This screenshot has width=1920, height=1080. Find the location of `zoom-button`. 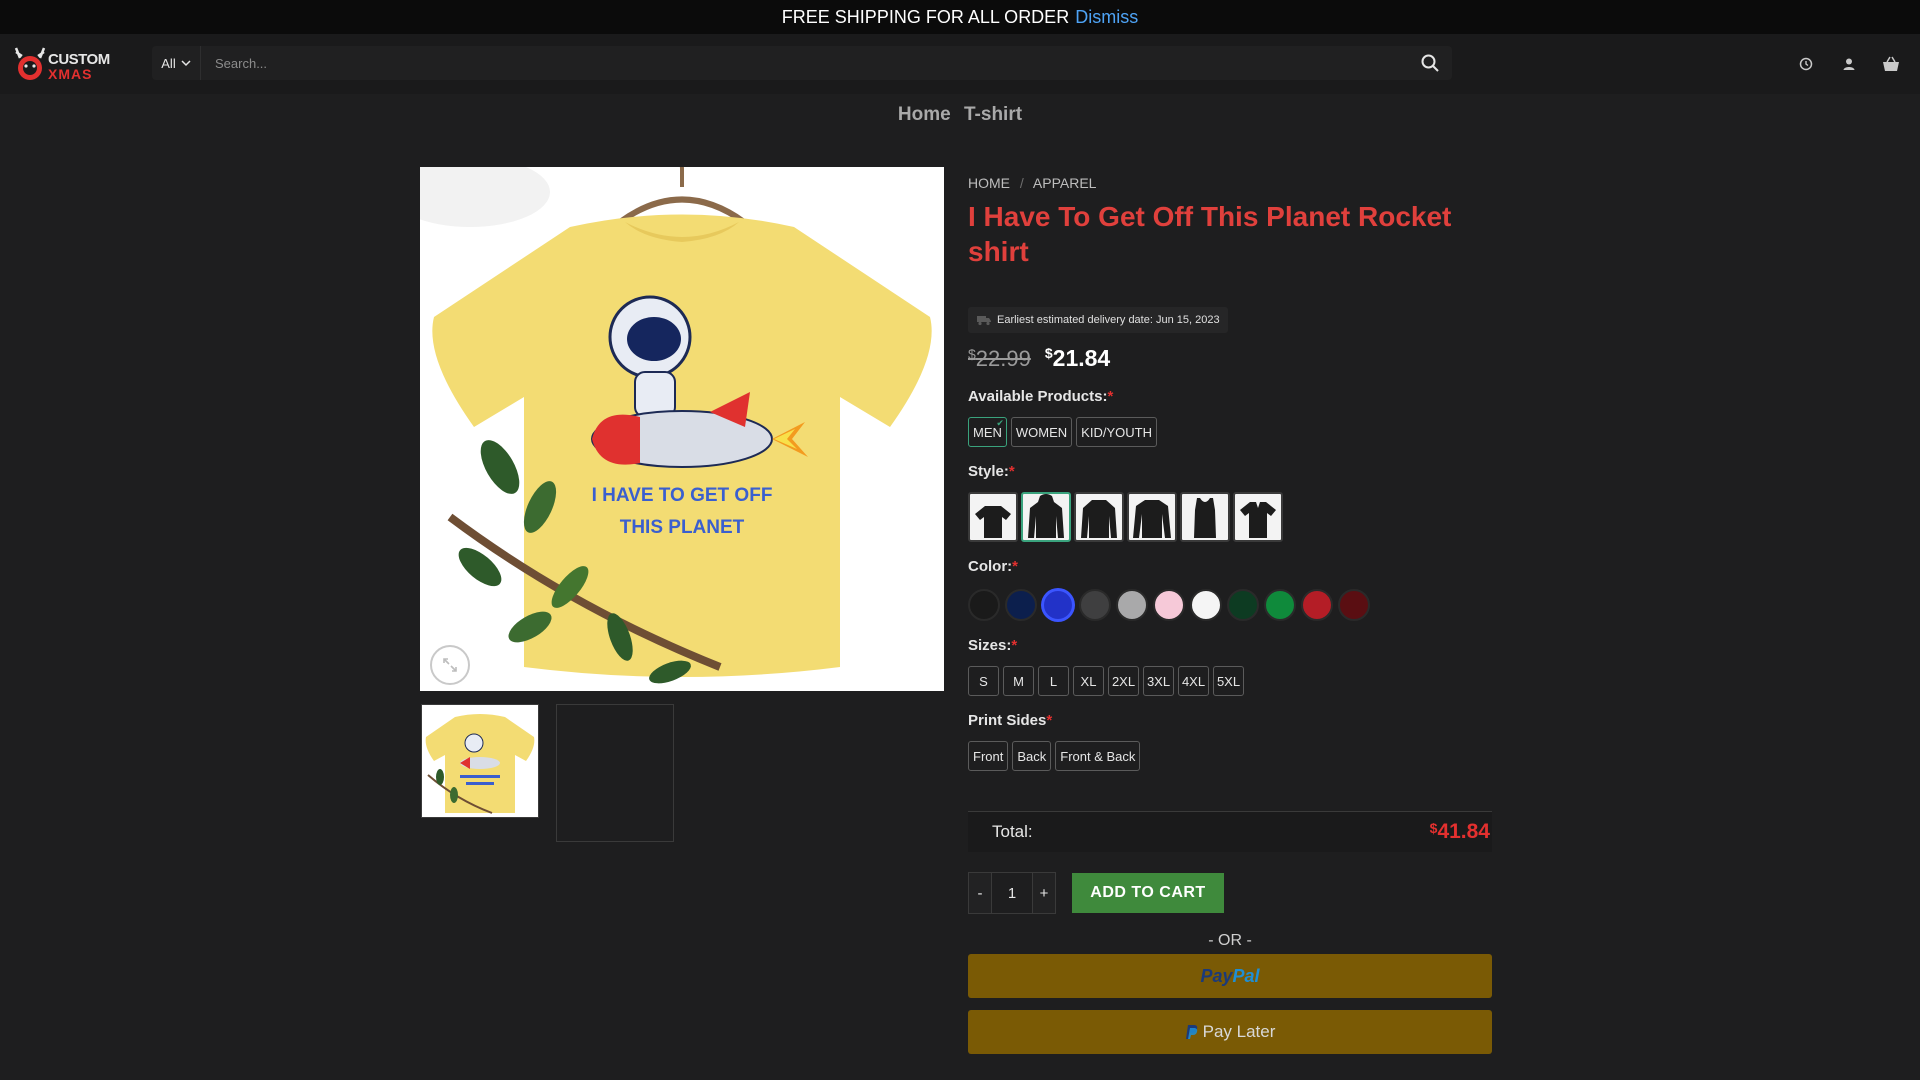

zoom-button is located at coordinates (450, 665).